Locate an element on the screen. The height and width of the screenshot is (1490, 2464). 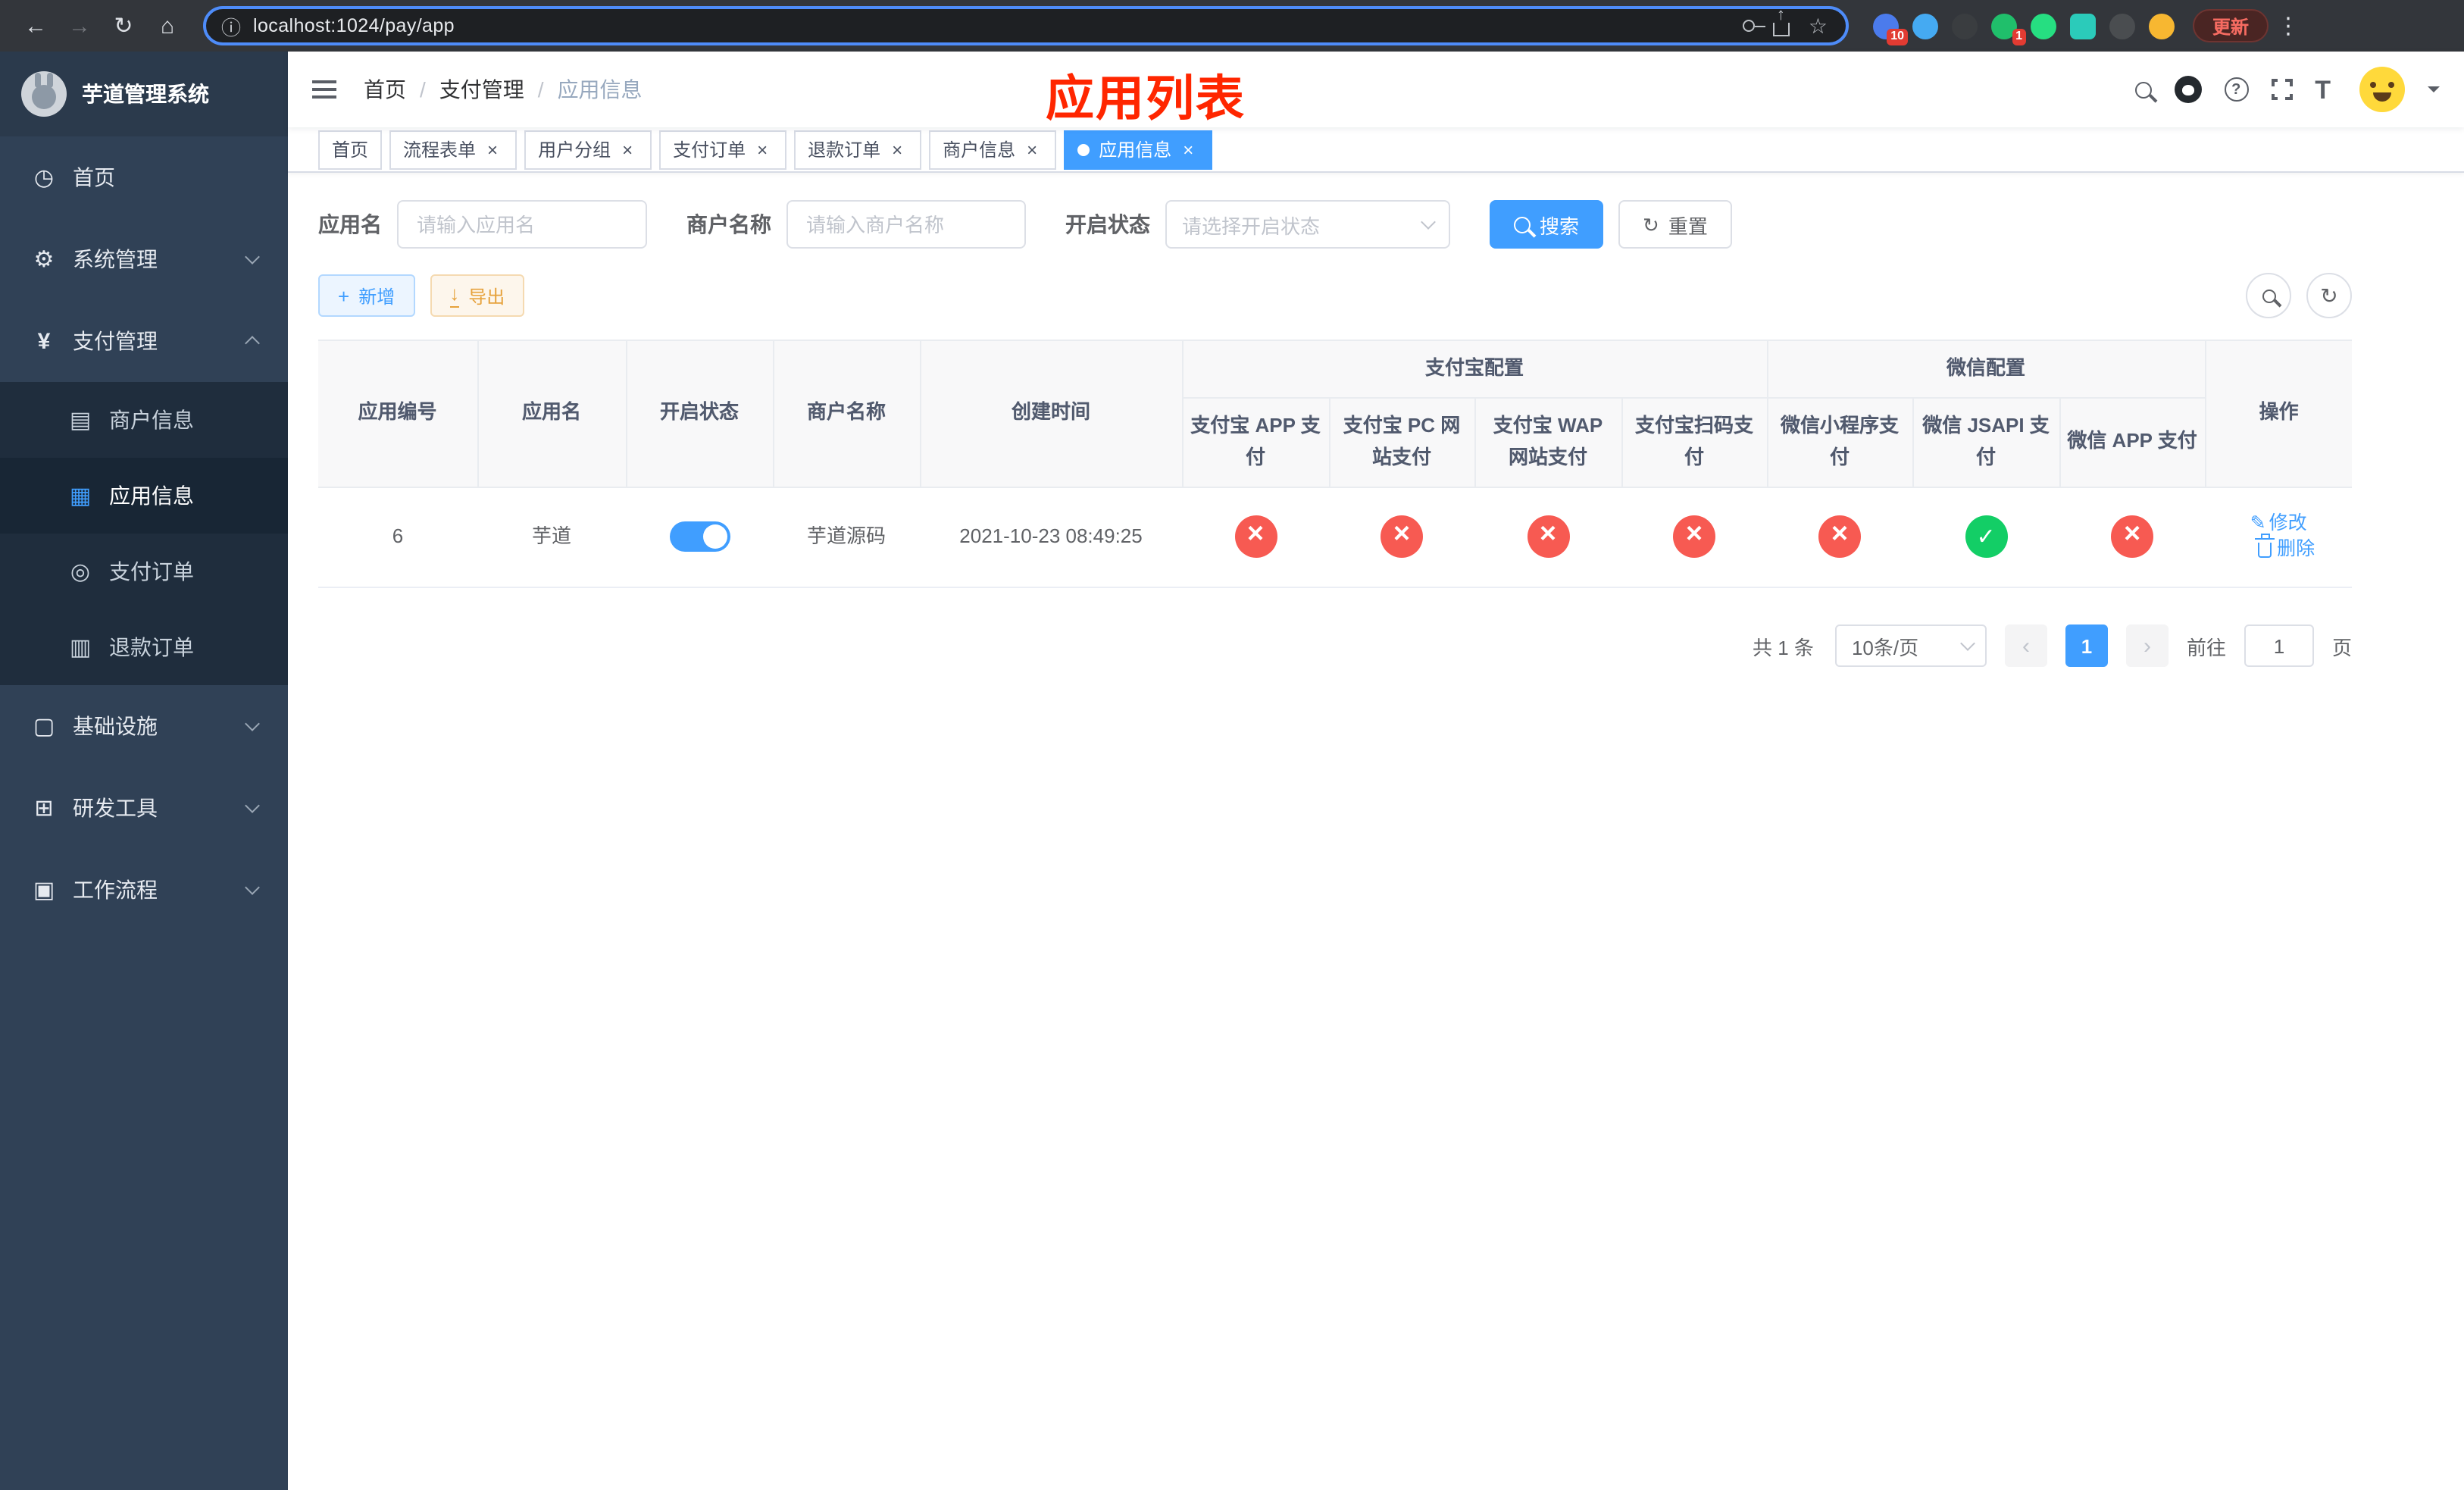
browser-forward-icon: → is located at coordinates (79, 26).